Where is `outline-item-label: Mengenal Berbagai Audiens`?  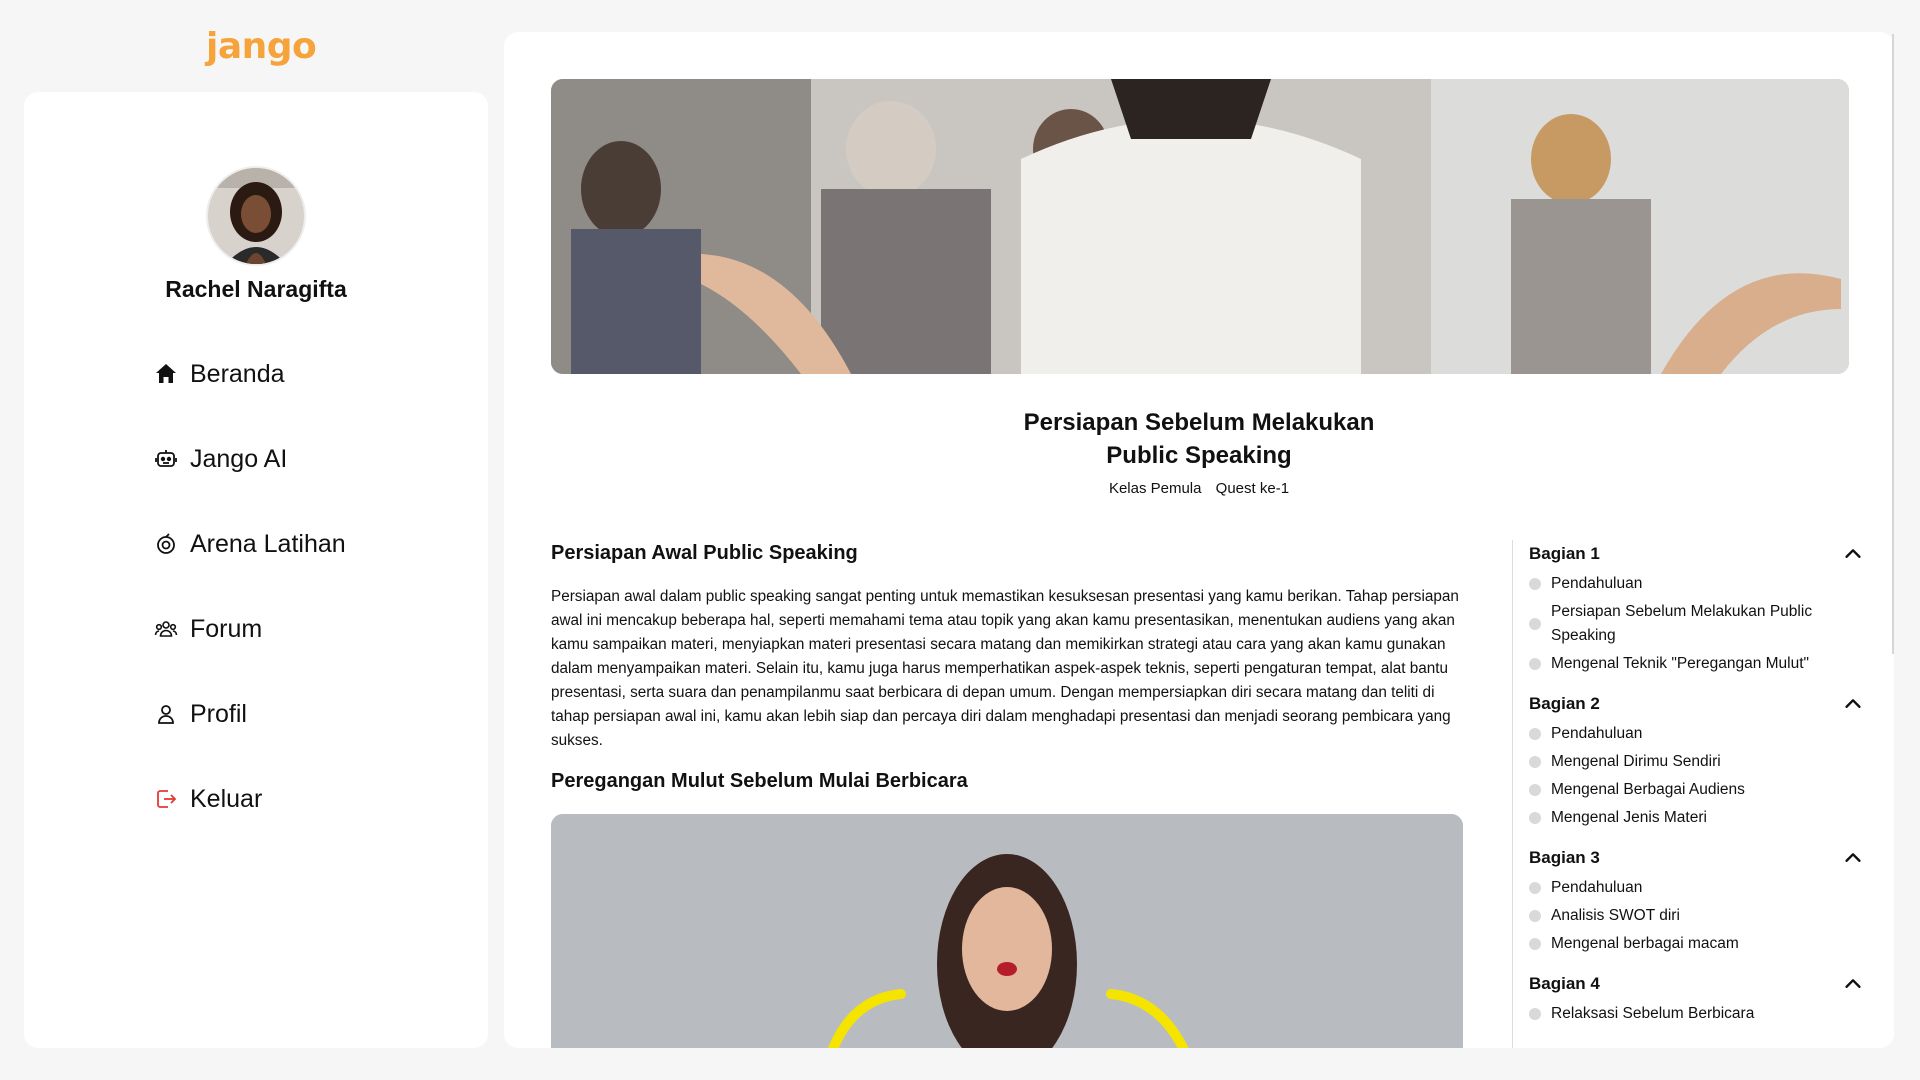 outline-item-label: Mengenal Berbagai Audiens is located at coordinates (1648, 789).